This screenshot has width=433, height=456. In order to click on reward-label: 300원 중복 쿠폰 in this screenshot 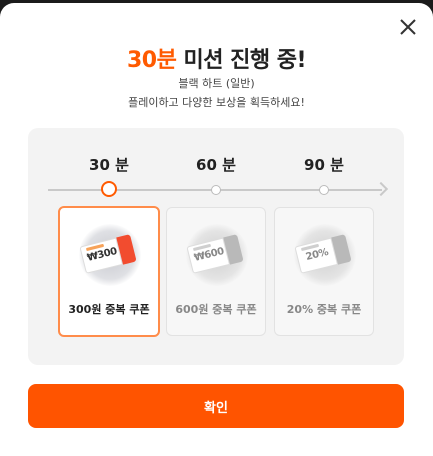, I will do `click(109, 309)`.